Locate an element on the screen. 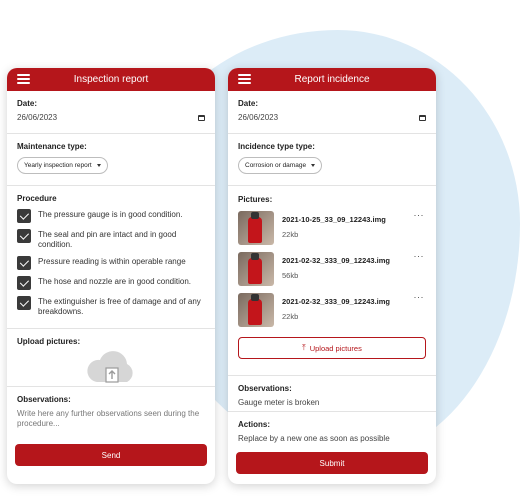 Image resolution: width=525 pixels, height=500 pixels. incidence-label: Incidence type type: is located at coordinates (276, 146).